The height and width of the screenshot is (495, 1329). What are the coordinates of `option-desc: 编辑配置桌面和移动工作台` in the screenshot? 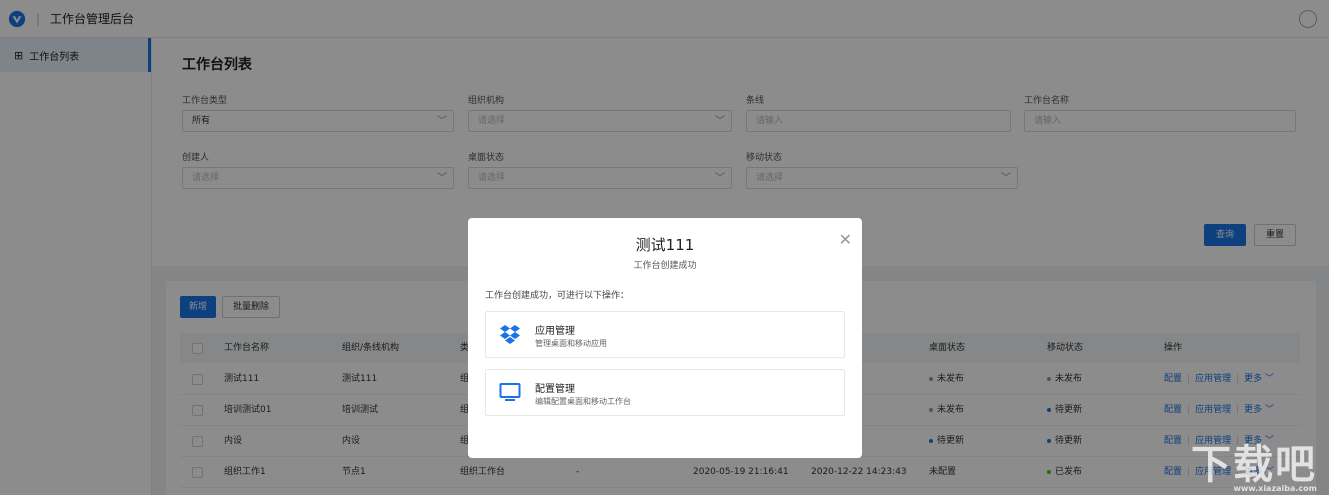 It's located at (583, 401).